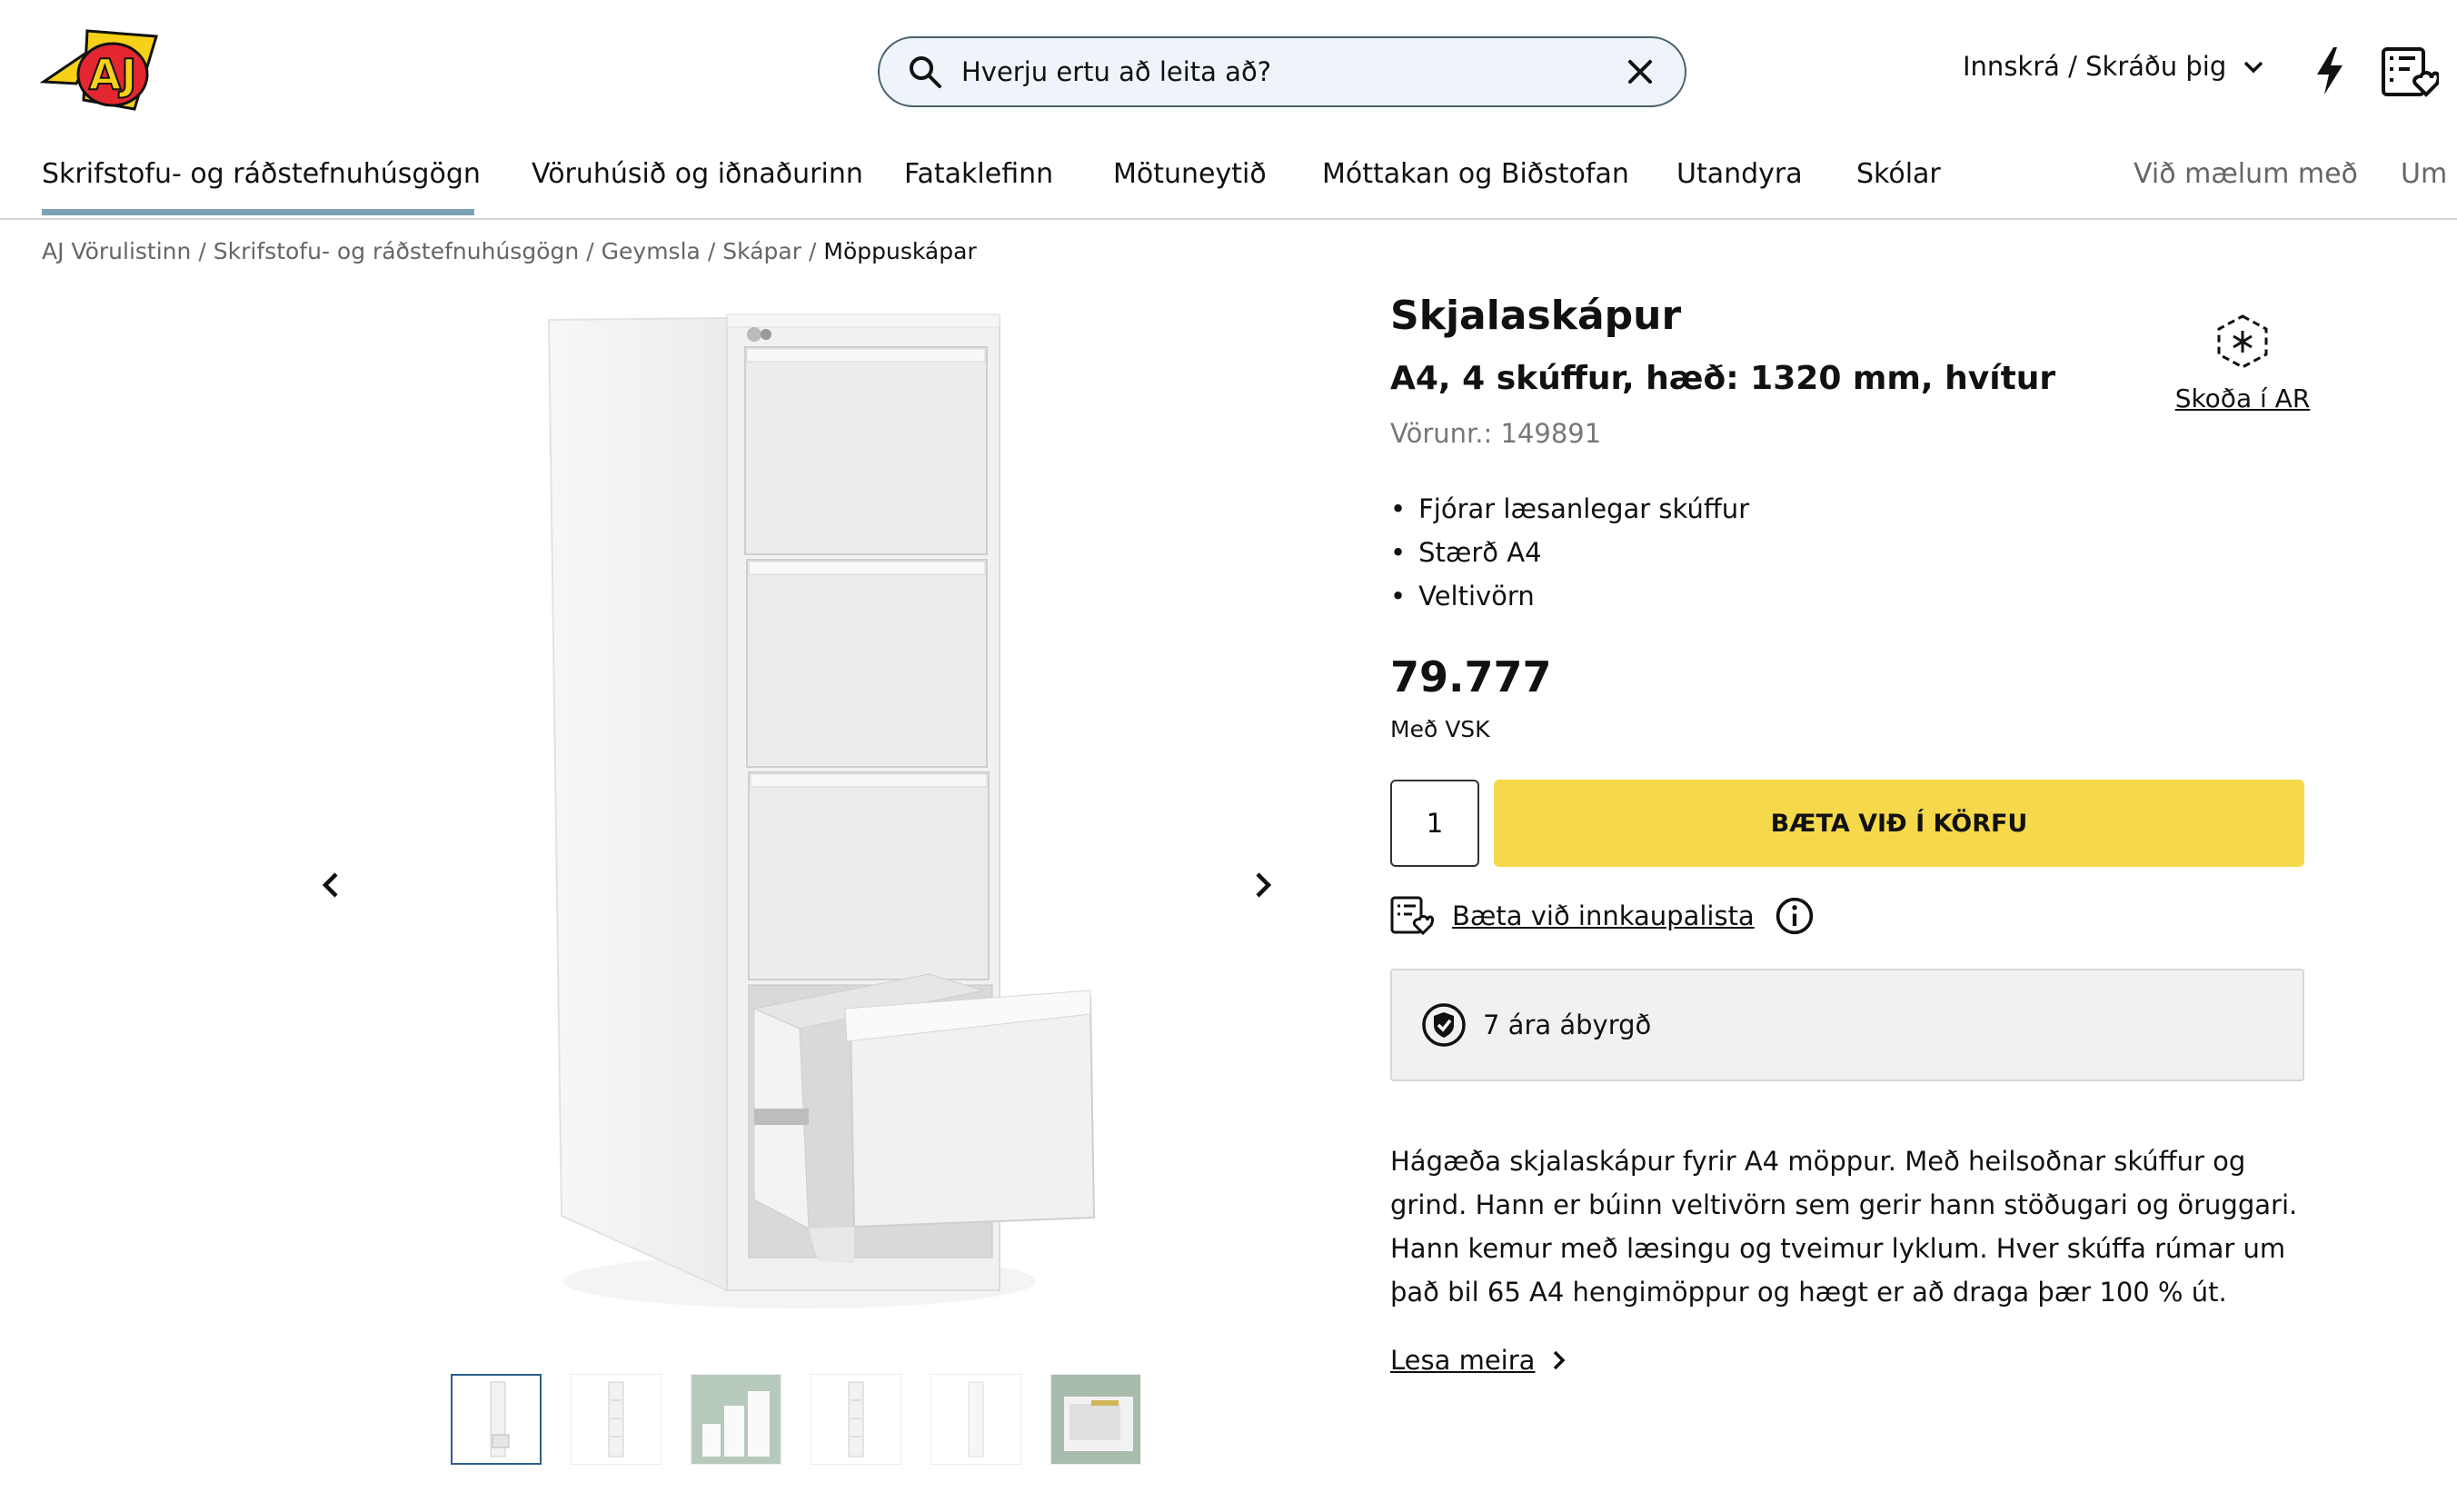 The width and height of the screenshot is (2457, 1512). Describe the element at coordinates (1898, 174) in the screenshot. I see `nav-item-schools: Skólar` at that location.